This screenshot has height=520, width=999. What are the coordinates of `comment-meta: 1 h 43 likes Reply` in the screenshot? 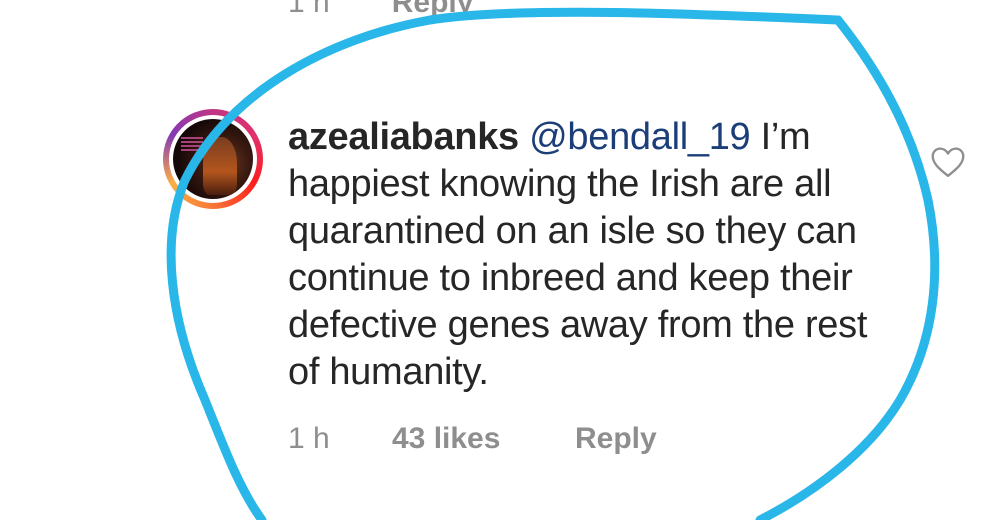 It's located at (472, 439).